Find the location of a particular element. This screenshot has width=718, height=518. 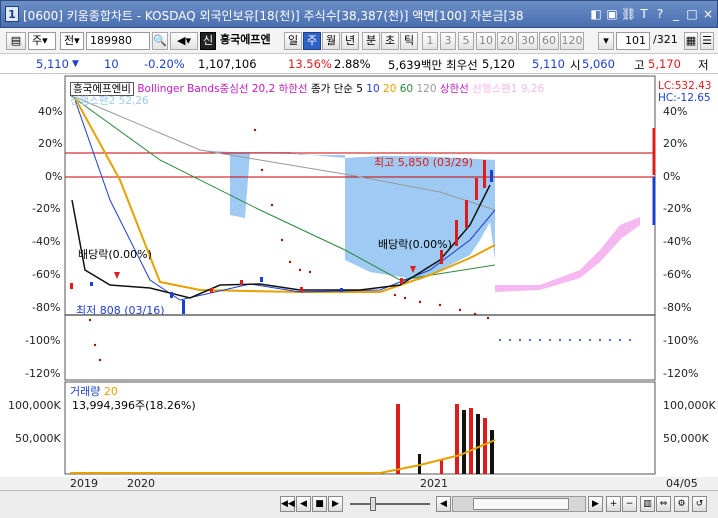

font-size-icon: T is located at coordinates (644, 14).